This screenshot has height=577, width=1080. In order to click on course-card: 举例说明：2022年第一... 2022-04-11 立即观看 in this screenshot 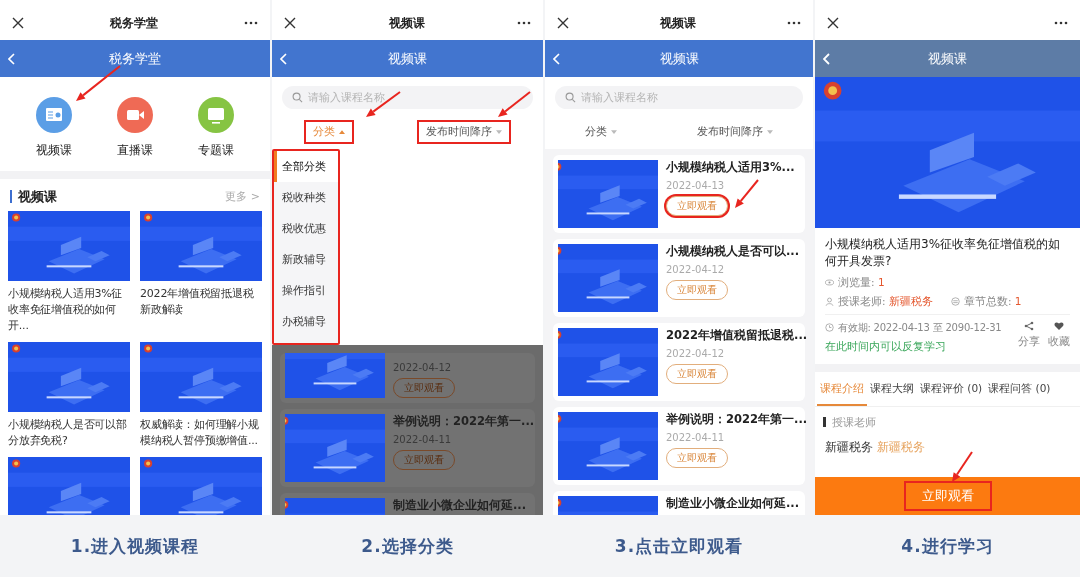, I will do `click(679, 446)`.